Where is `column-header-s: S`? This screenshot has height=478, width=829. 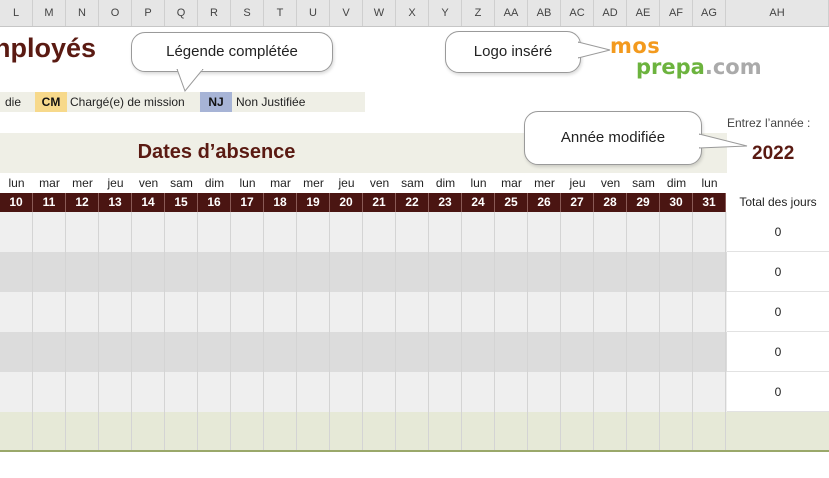
column-header-s: S is located at coordinates (247, 13).